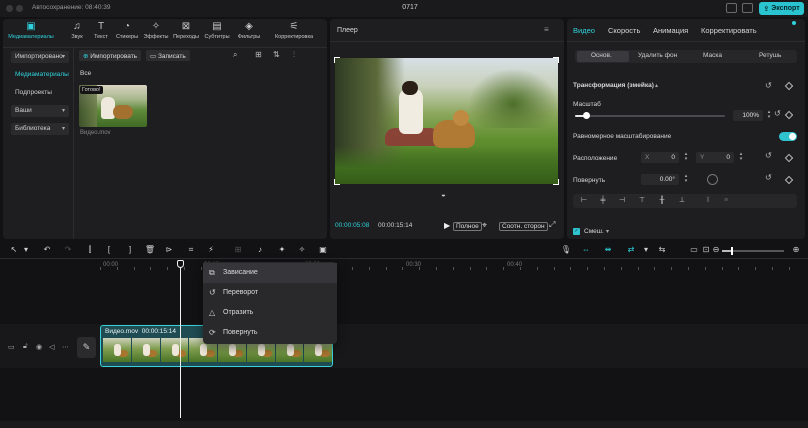  I want to click on crop-tool-icon: ⌗, so click(191, 250).